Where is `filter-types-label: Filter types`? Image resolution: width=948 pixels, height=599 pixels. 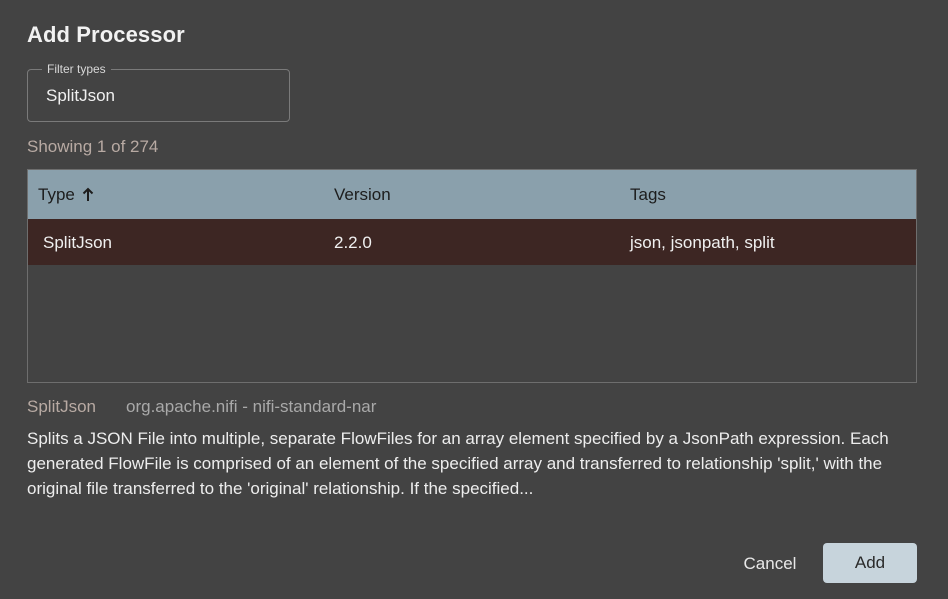
filter-types-label: Filter types is located at coordinates (76, 69).